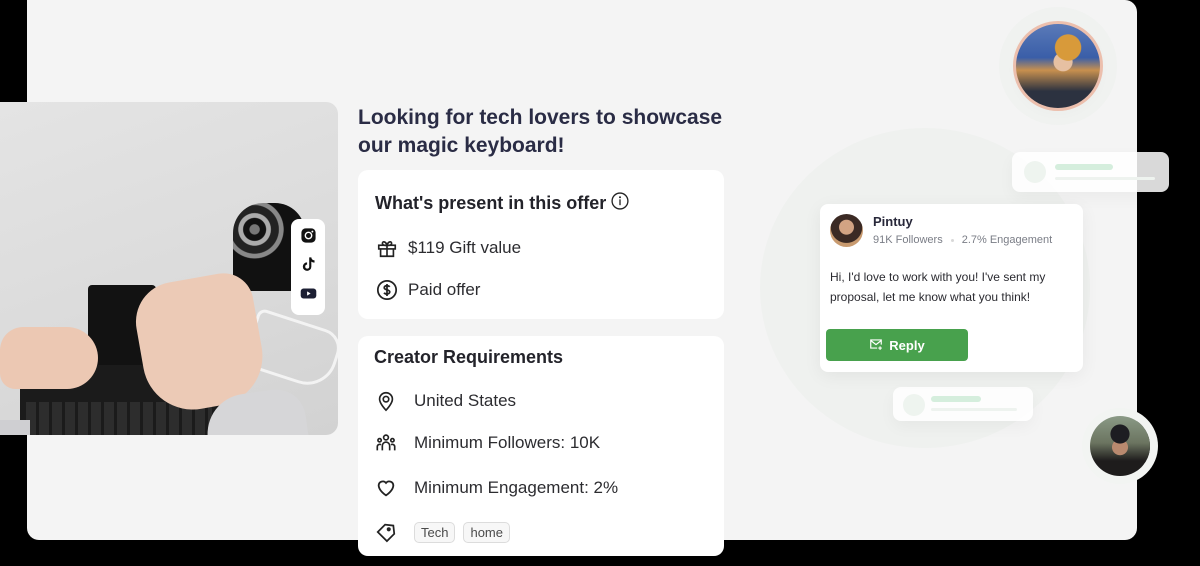 Image resolution: width=1200 pixels, height=566 pixels. I want to click on offer-item: Paid offer, so click(427, 290).